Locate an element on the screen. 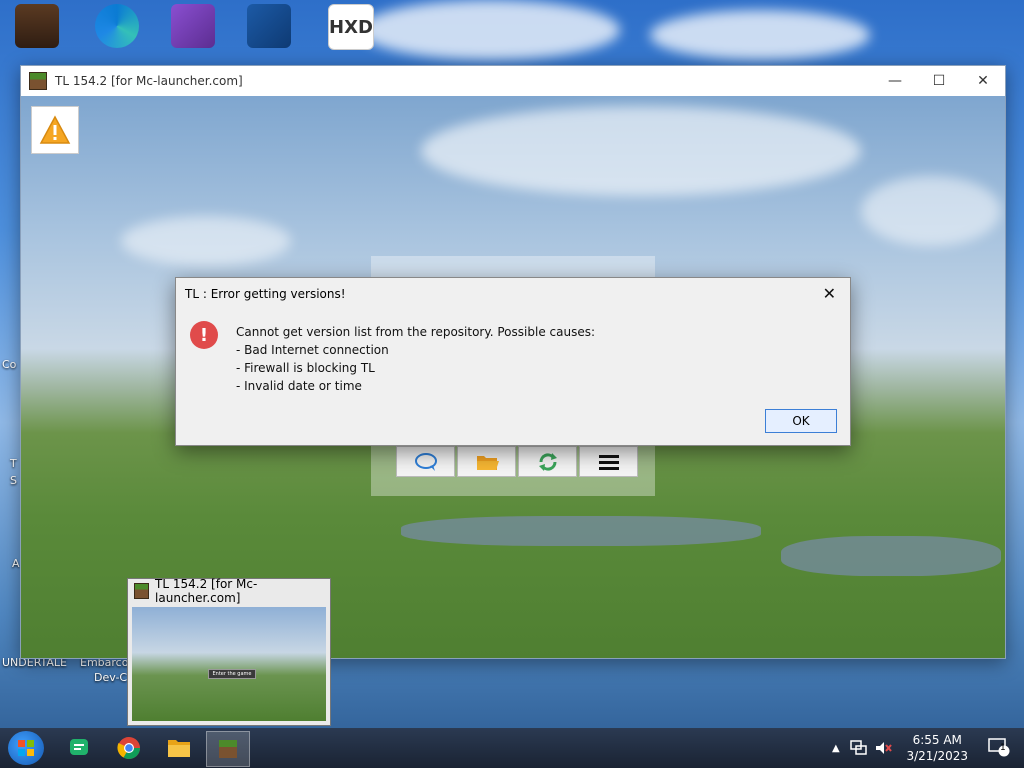 The width and height of the screenshot is (1024, 768). hxd-icon: HXD is located at coordinates (351, 27).